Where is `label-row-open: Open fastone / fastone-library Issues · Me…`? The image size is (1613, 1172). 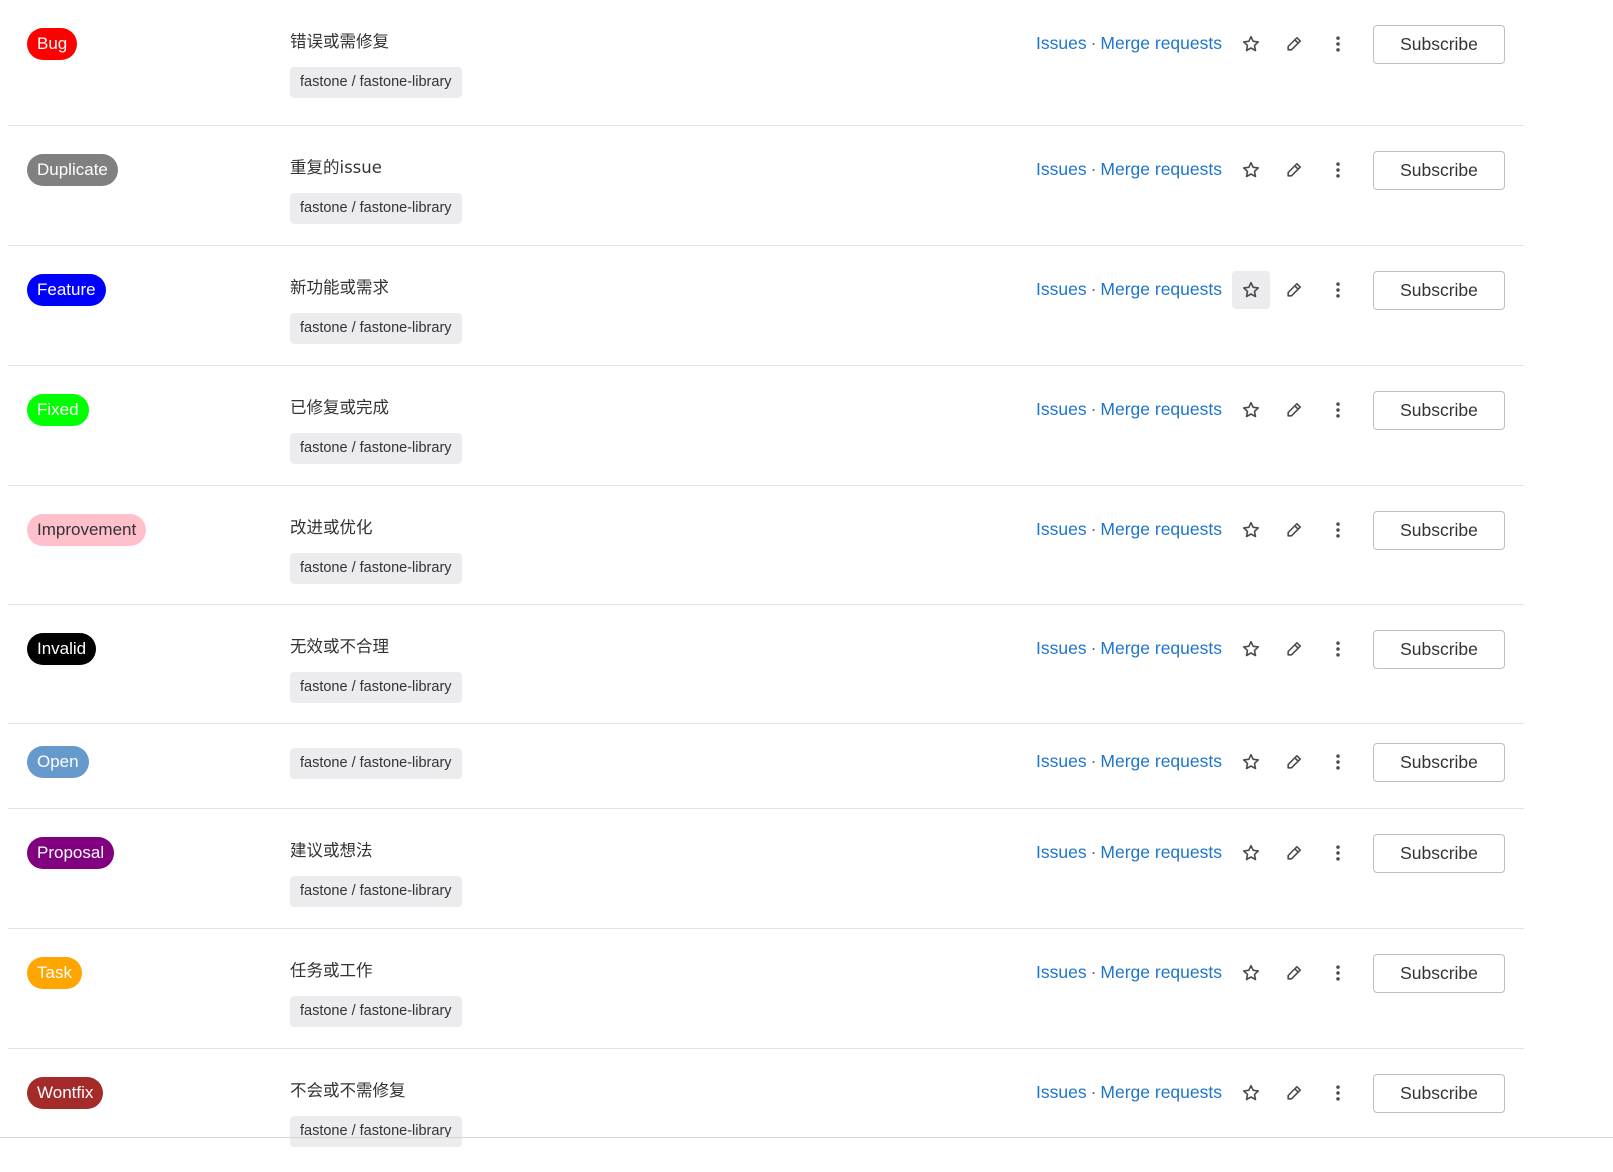
label-row-open: Open fastone / fastone-library Issues · Me… is located at coordinates (766, 766).